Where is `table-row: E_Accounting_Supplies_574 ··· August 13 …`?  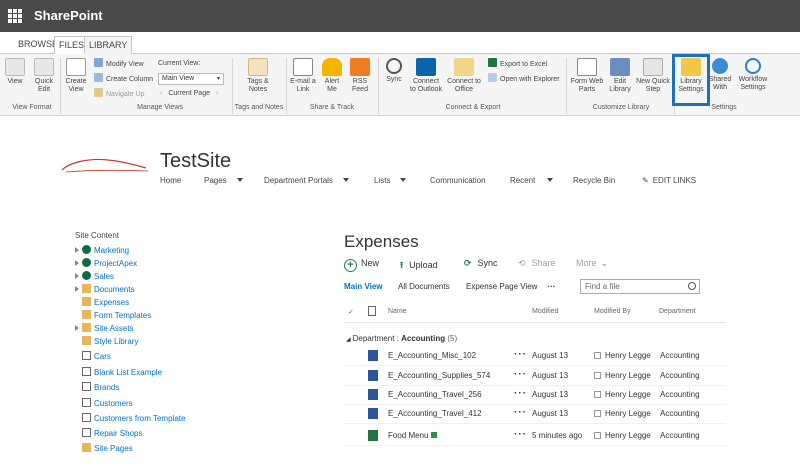 table-row: E_Accounting_Supplies_574 ··· August 13 … is located at coordinates (535, 377).